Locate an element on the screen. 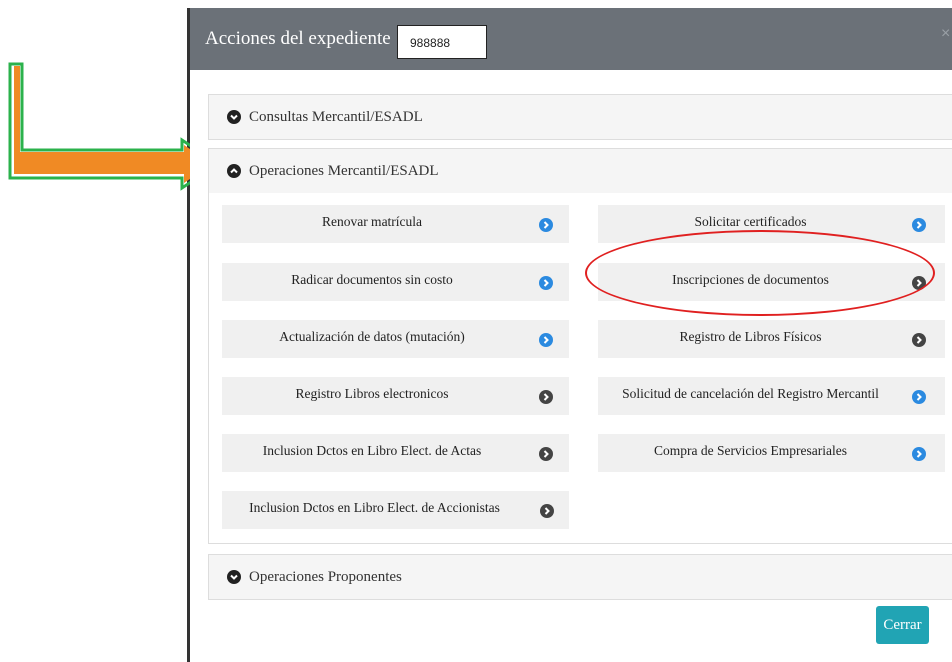  button-label: Renovar matrícula is located at coordinates (372, 221).